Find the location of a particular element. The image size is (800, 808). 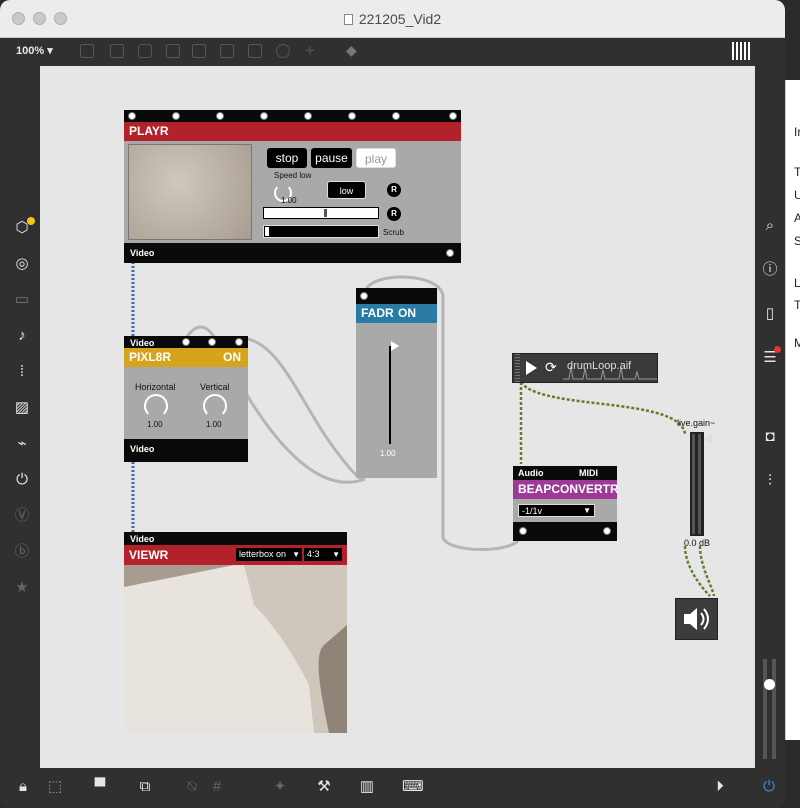

presentation-icon is located at coordinates (87, 51).